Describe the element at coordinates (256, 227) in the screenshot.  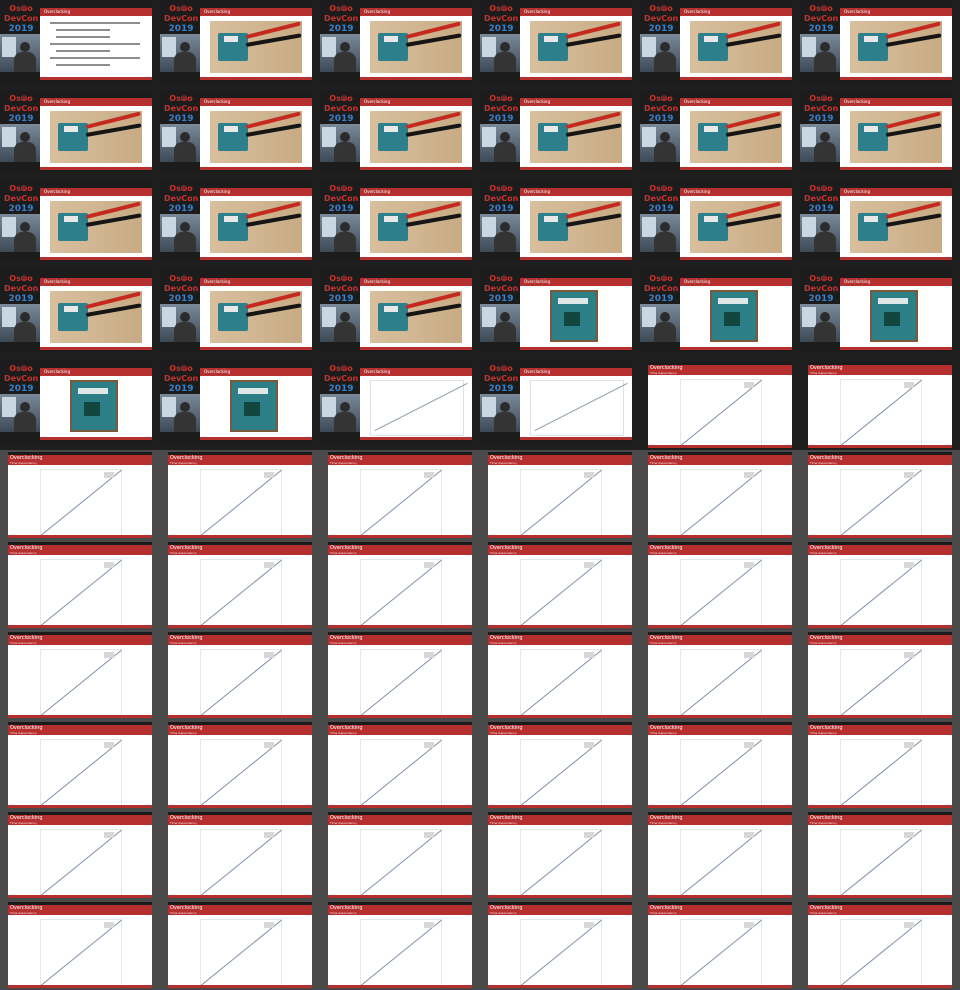
I see `board-photo` at that location.